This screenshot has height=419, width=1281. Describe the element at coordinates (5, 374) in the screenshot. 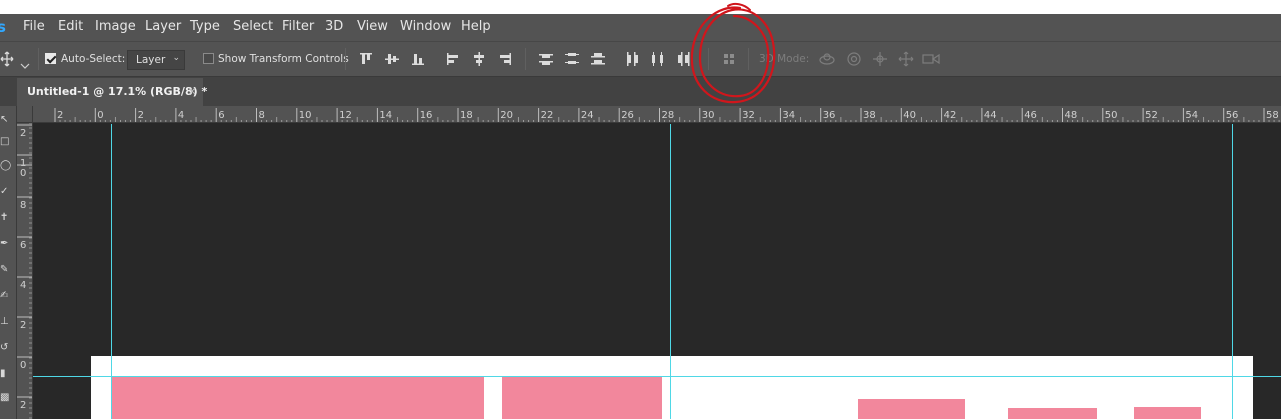

I see `eraser-tool-button: ▮` at that location.